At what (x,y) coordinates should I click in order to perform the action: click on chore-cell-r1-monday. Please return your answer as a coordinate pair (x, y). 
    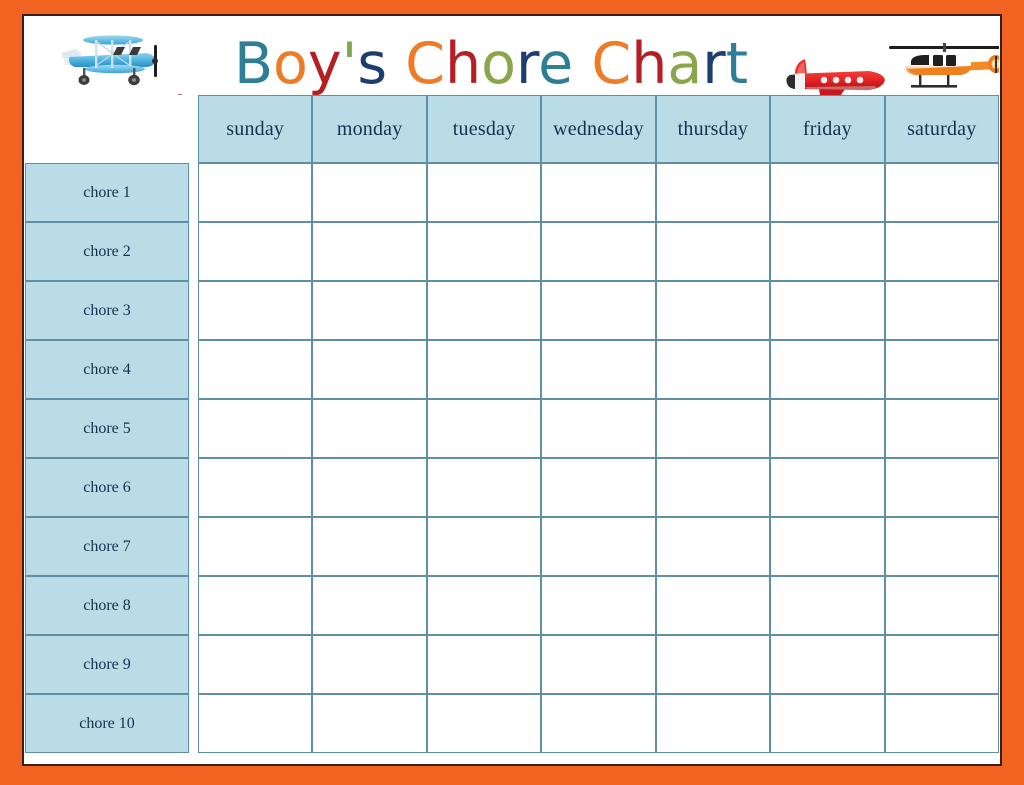
    Looking at the image, I should click on (369, 192).